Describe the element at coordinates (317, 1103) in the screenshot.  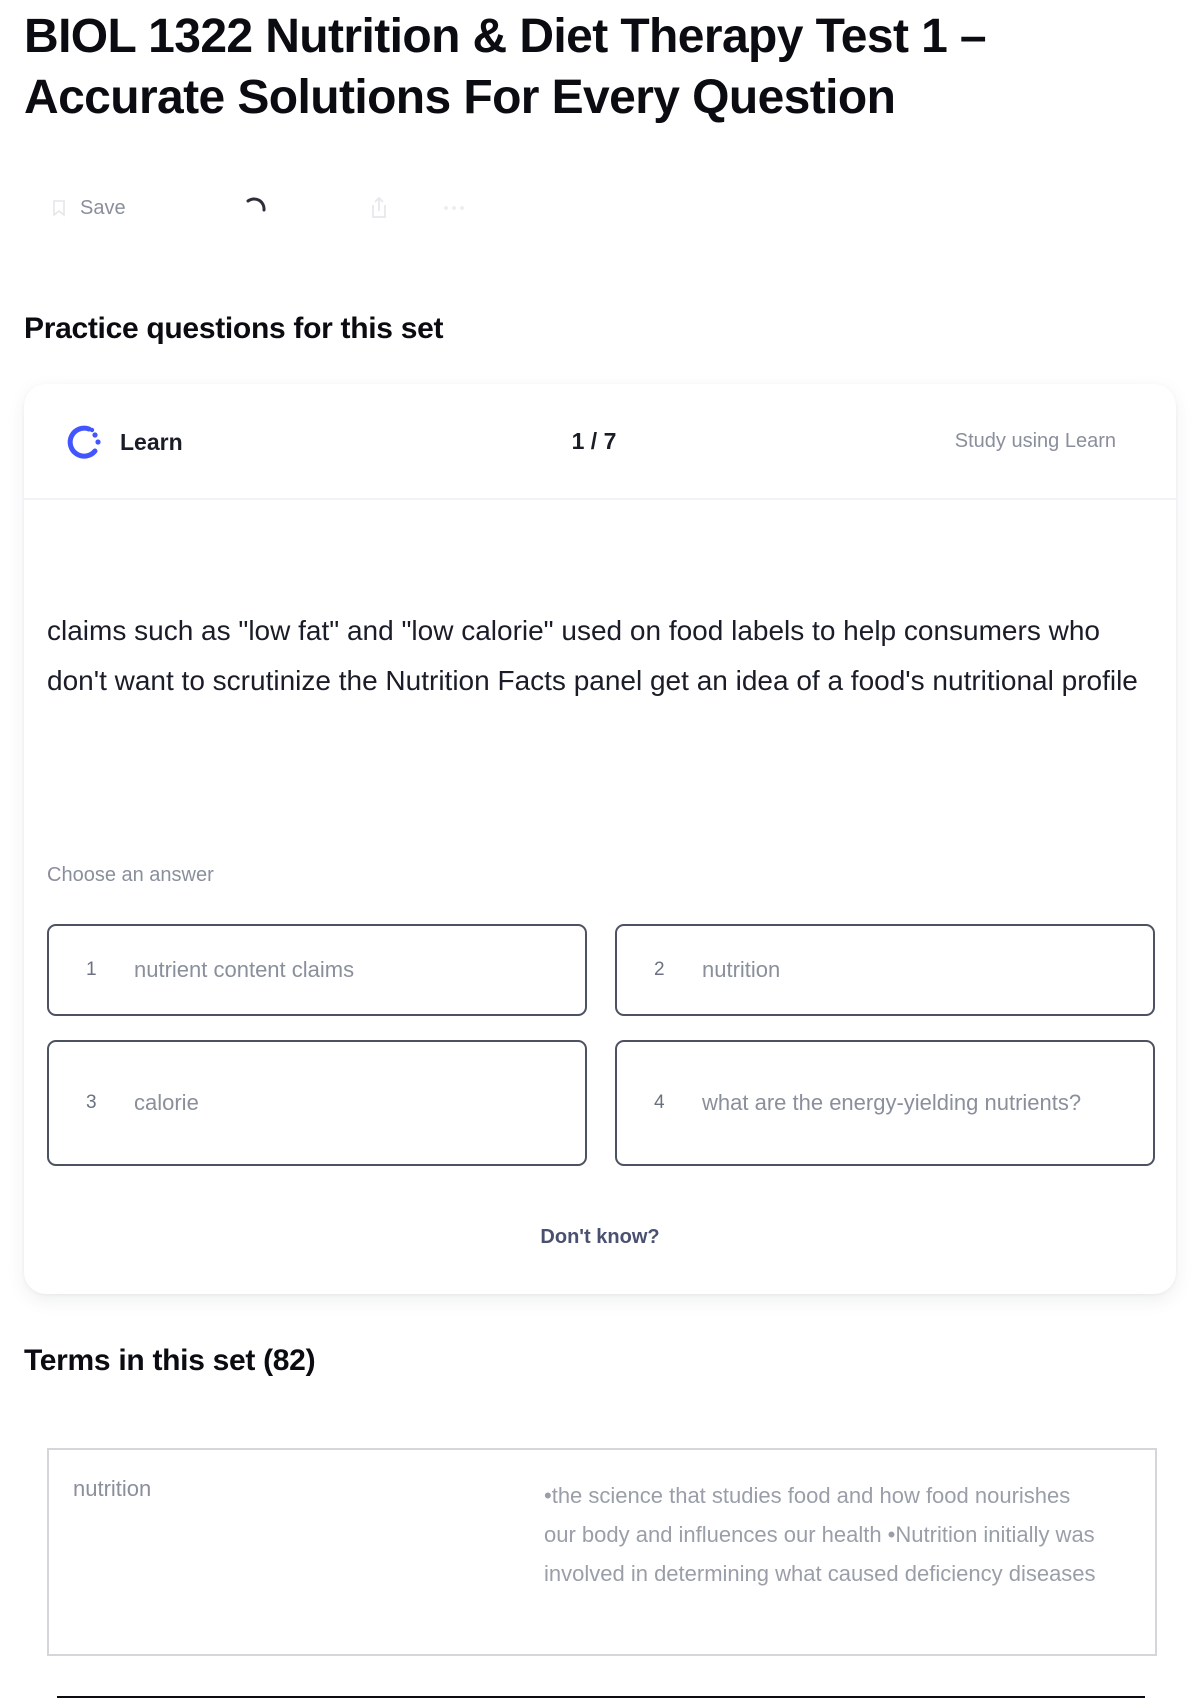
I see `answer-option-3: 3 calorie` at that location.